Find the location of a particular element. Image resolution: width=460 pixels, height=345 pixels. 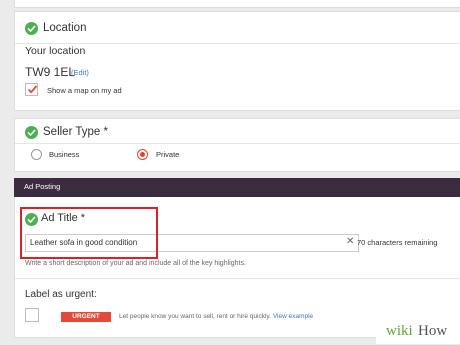

wikihow-logo-suffix: How is located at coordinates (433, 331).